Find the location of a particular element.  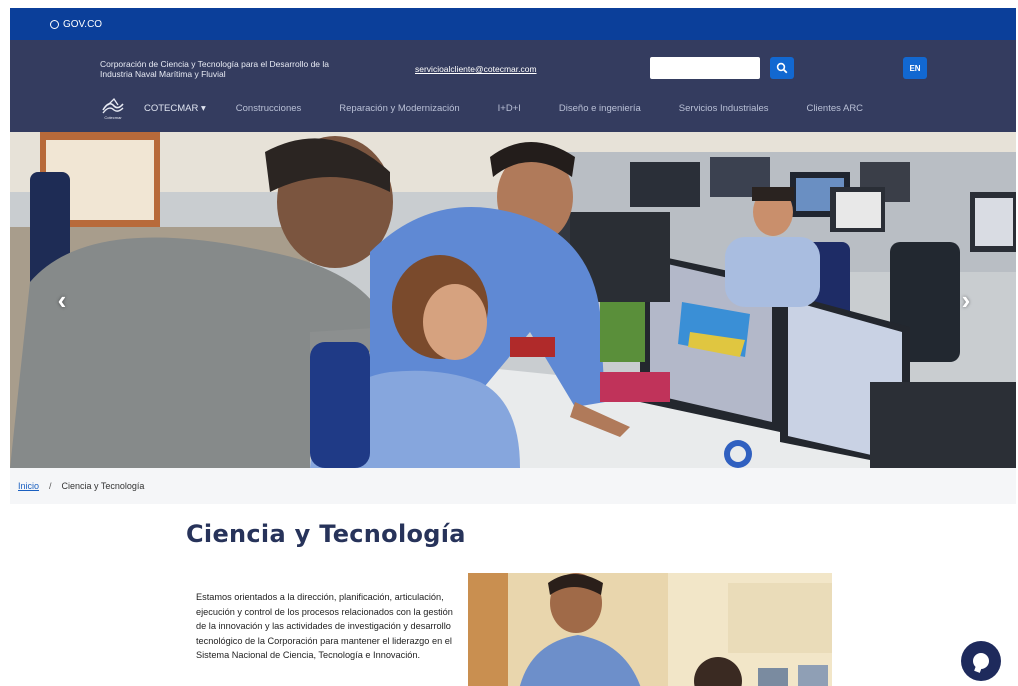

nav-item-reparacion: Reparación y Modernización is located at coordinates (399, 108).